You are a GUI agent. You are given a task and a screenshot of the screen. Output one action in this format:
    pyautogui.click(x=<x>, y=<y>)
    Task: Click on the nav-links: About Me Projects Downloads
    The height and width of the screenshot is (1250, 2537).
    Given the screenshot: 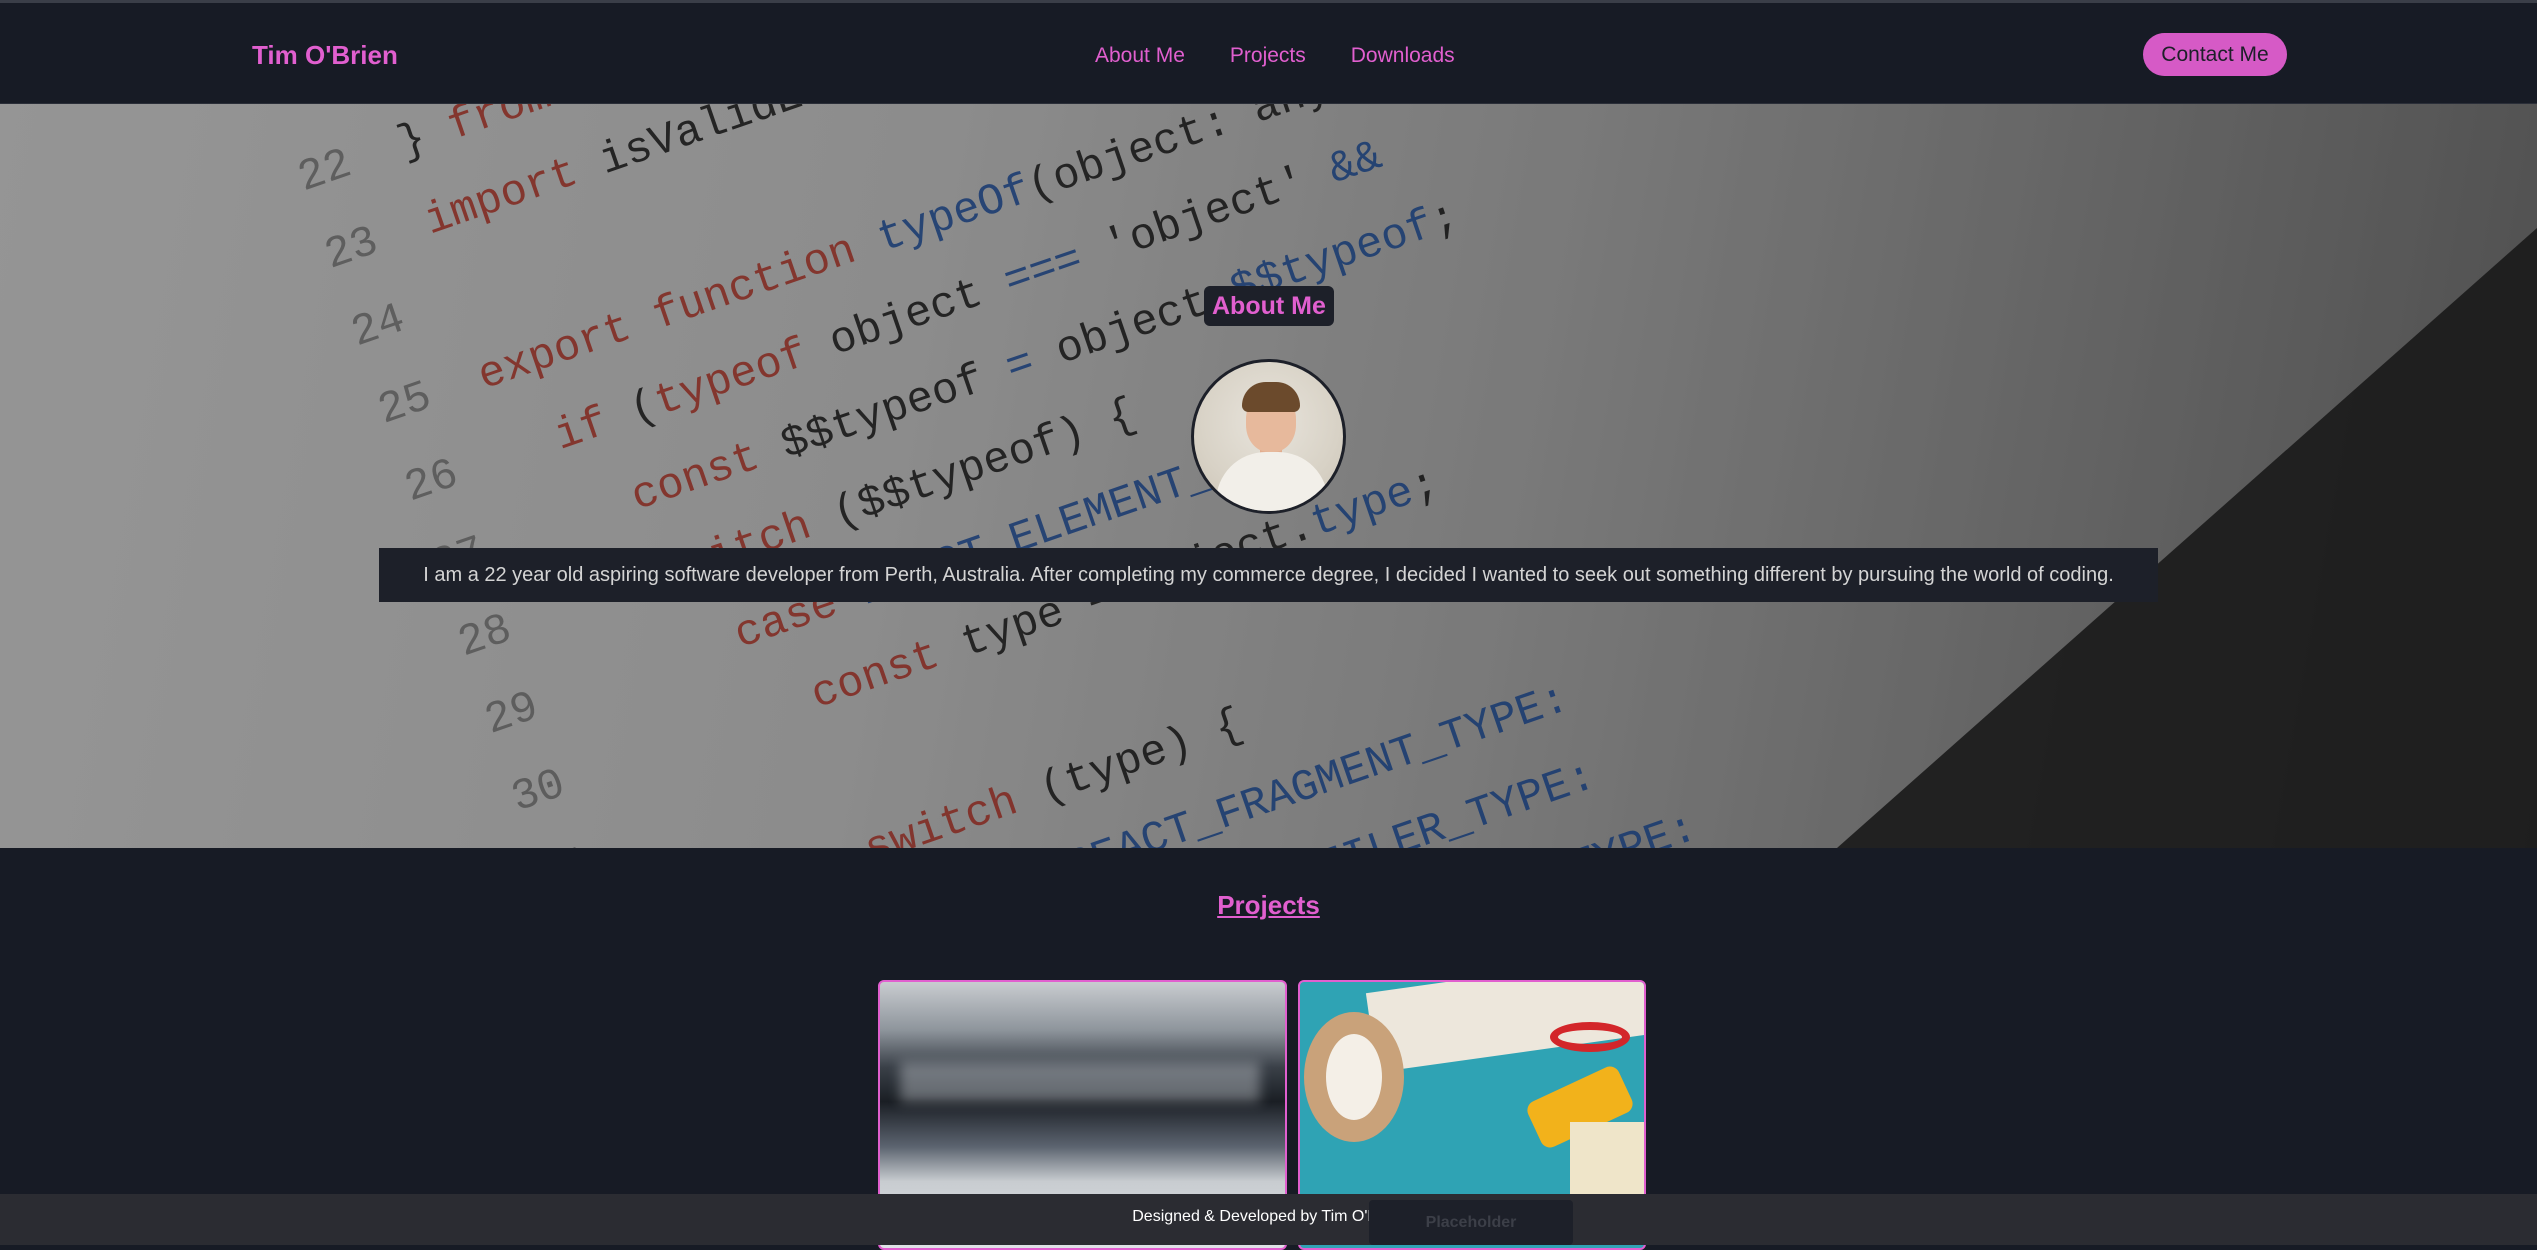 What is the action you would take?
    pyautogui.click(x=1275, y=56)
    